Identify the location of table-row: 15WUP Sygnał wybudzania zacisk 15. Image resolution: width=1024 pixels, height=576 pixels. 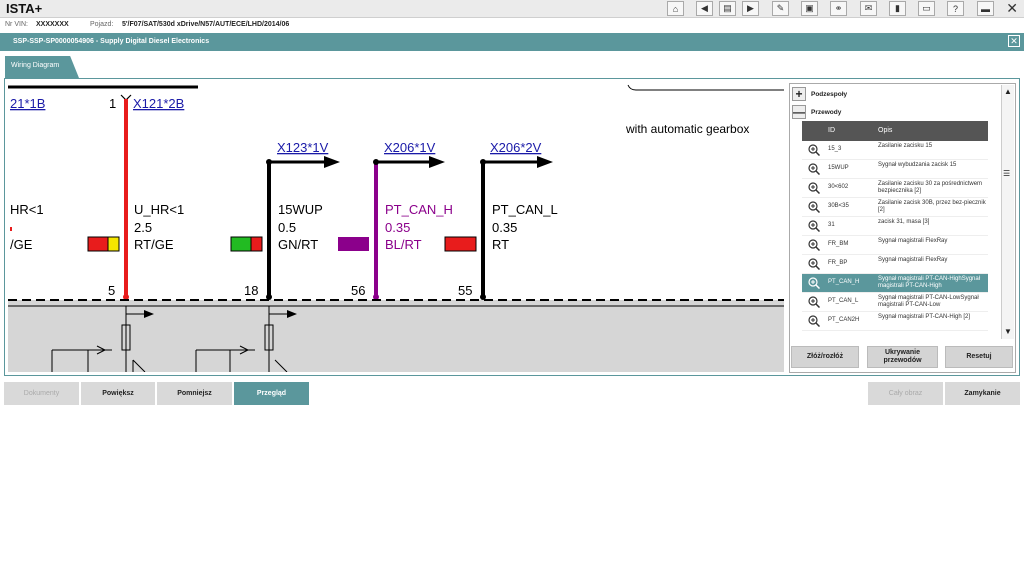
(895, 169).